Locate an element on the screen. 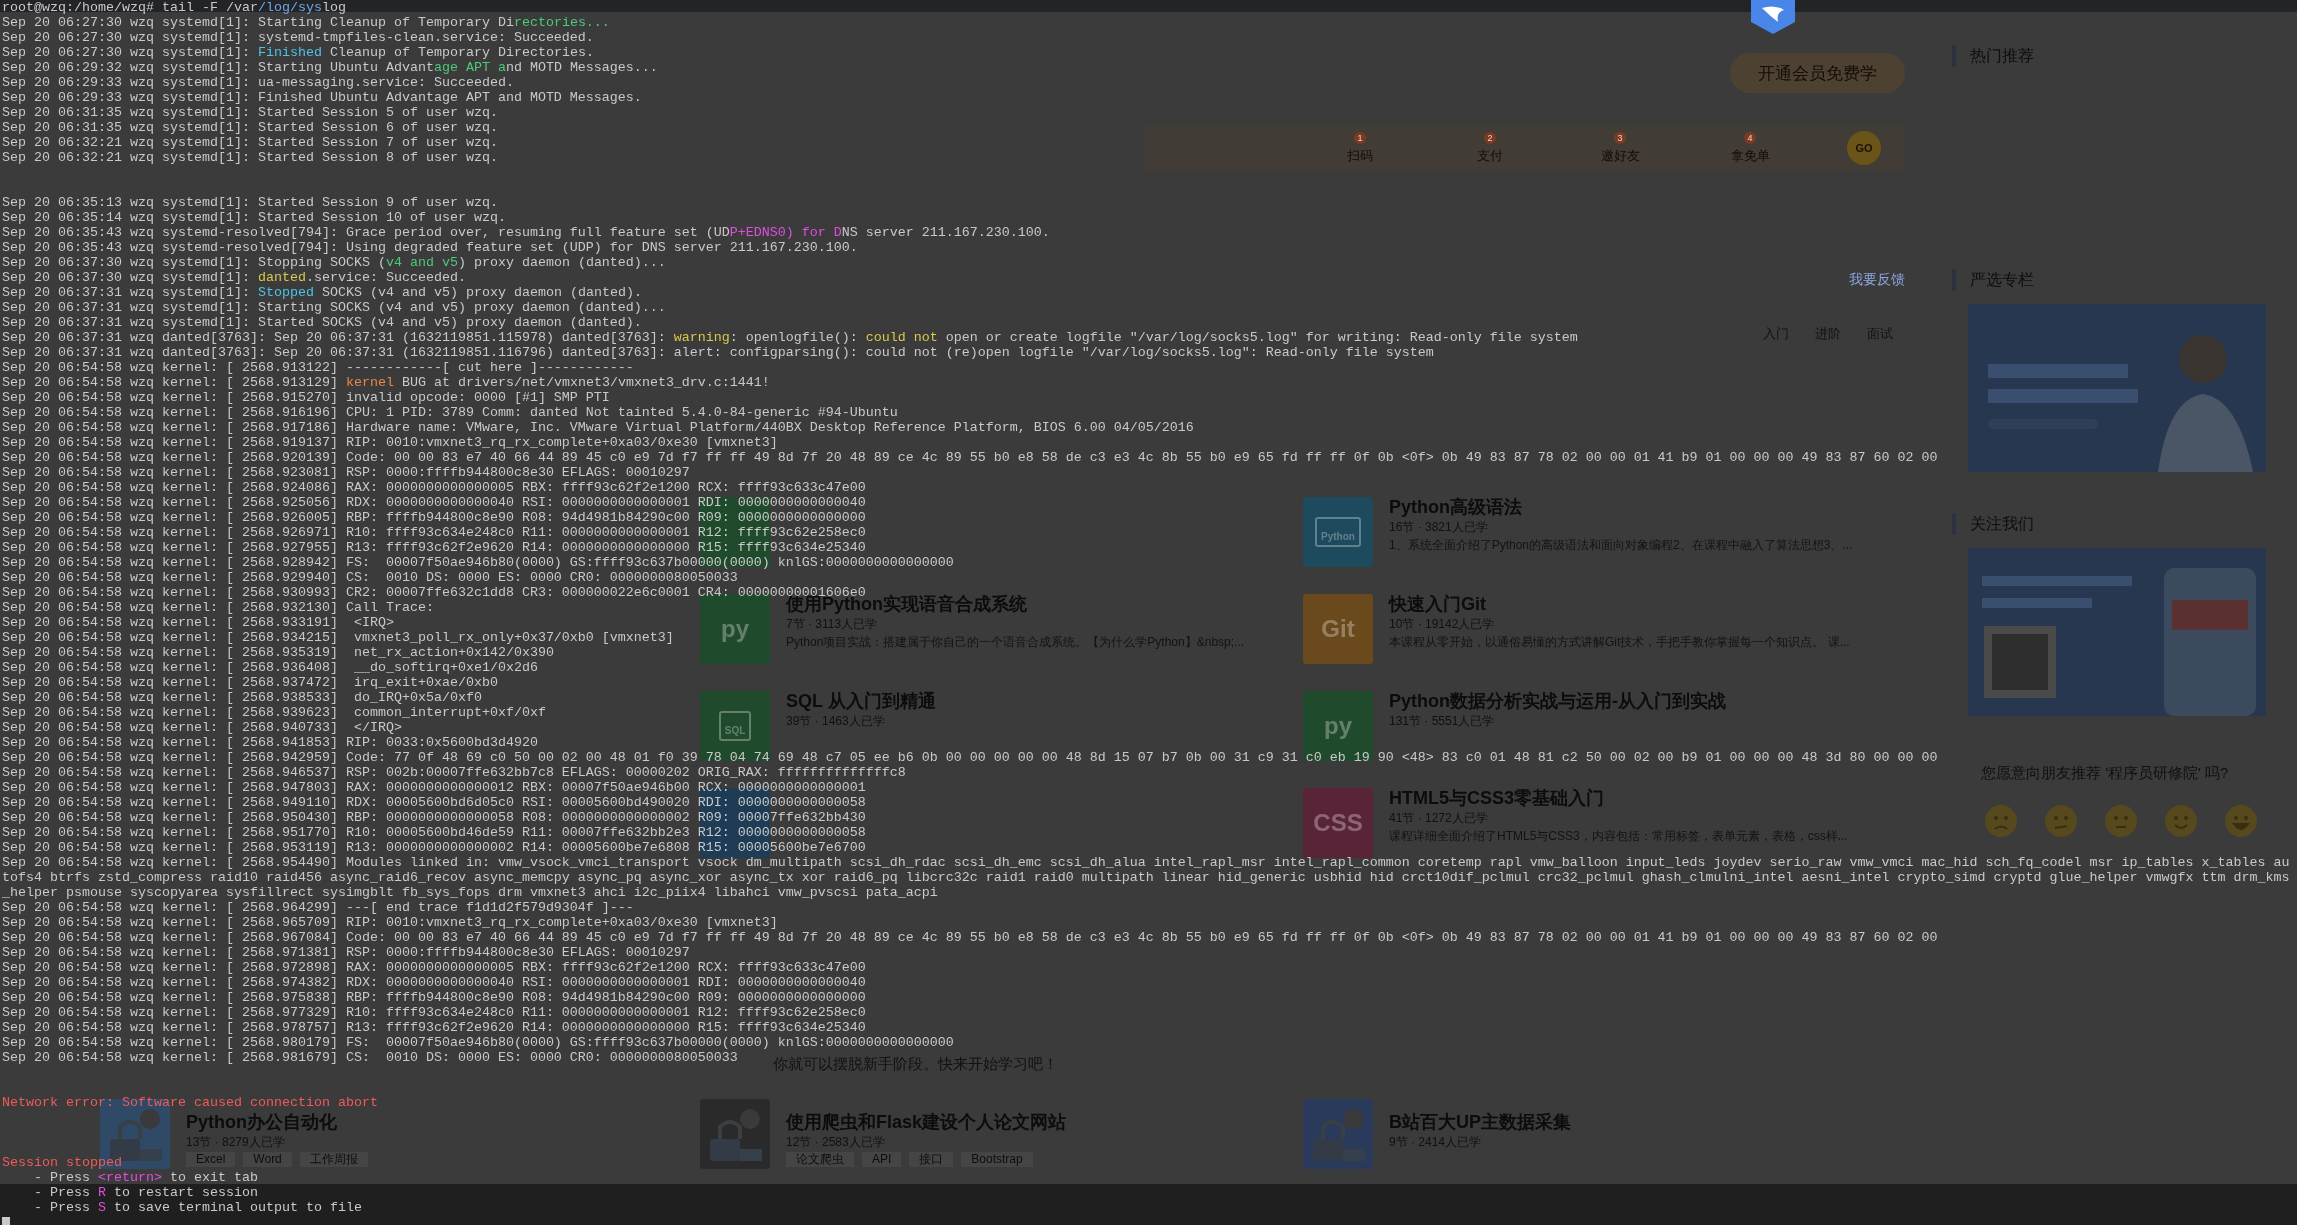 This screenshot has width=2297, height=1225. terminal-line: Sep 20 06:35:43 wzq systemd-resolved[794]: Using degraded feature set (UDP) for DNS server 211.167.230.100. is located at coordinates (430, 247).